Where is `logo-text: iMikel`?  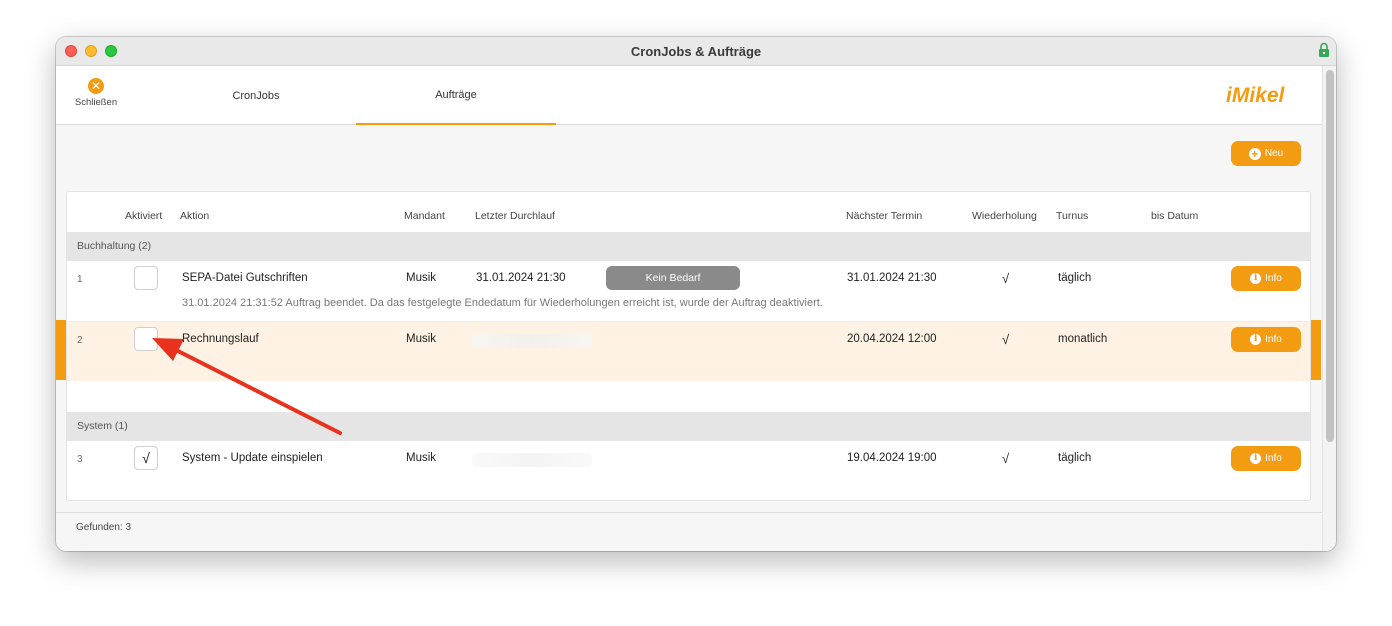 logo-text: iMikel is located at coordinates (1256, 95).